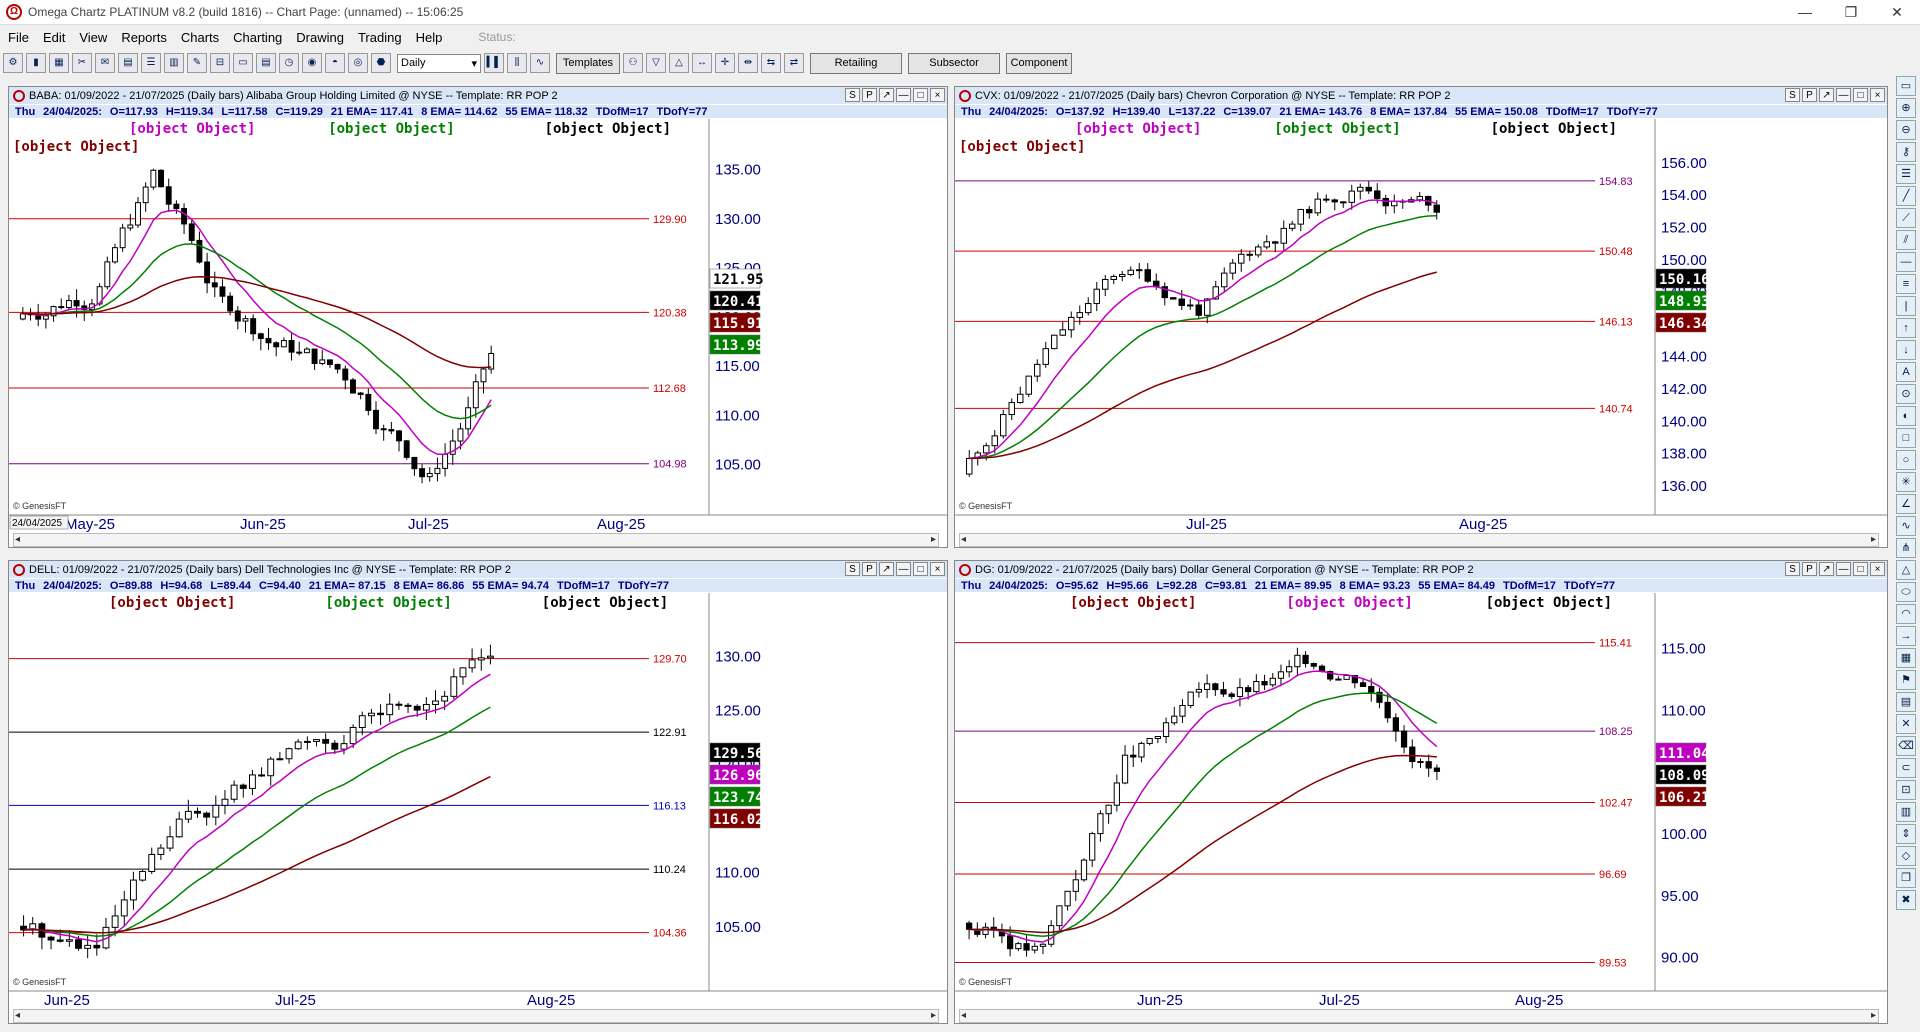 The image size is (1920, 1032). What do you see at coordinates (656, 63) in the screenshot?
I see `chevron-down-icon: ▽` at bounding box center [656, 63].